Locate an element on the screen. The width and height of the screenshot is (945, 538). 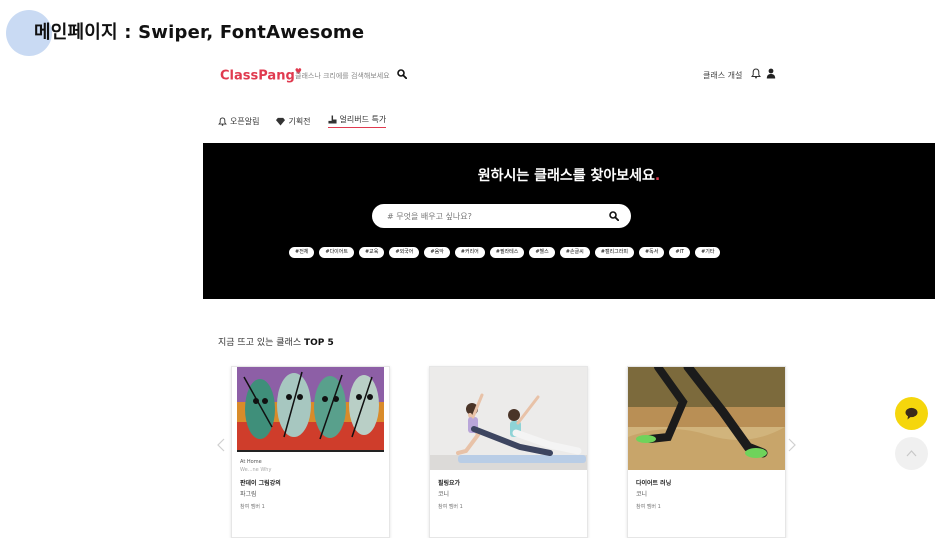
card-author: 파그림 is located at coordinates (248, 494).